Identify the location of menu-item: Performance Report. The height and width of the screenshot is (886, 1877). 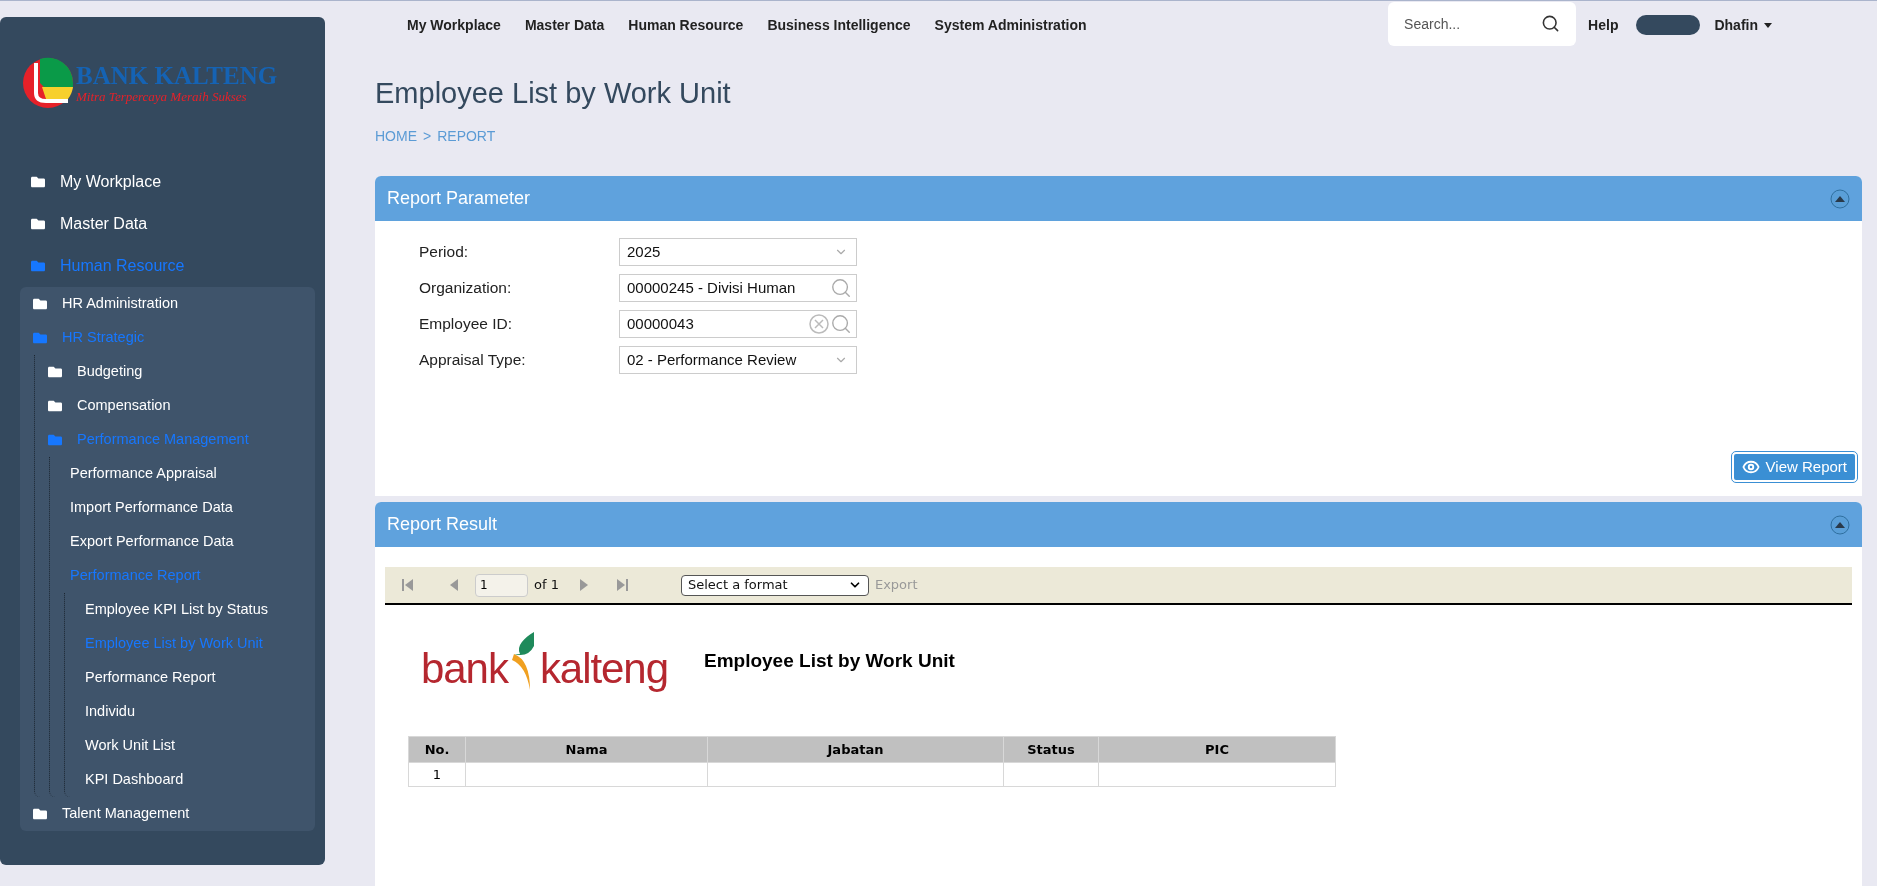
(150, 678).